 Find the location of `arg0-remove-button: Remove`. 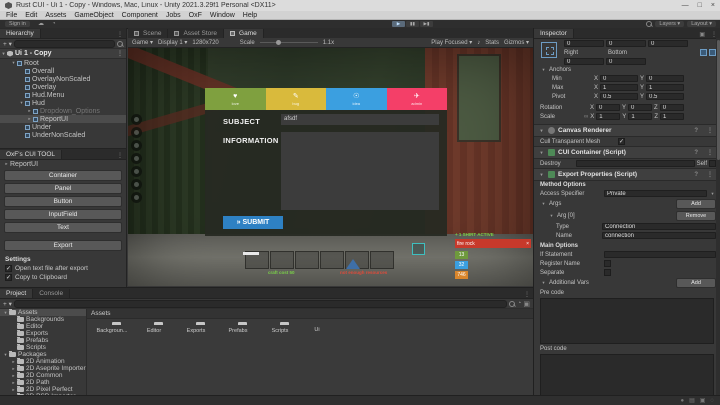

arg0-remove-button: Remove is located at coordinates (696, 216).